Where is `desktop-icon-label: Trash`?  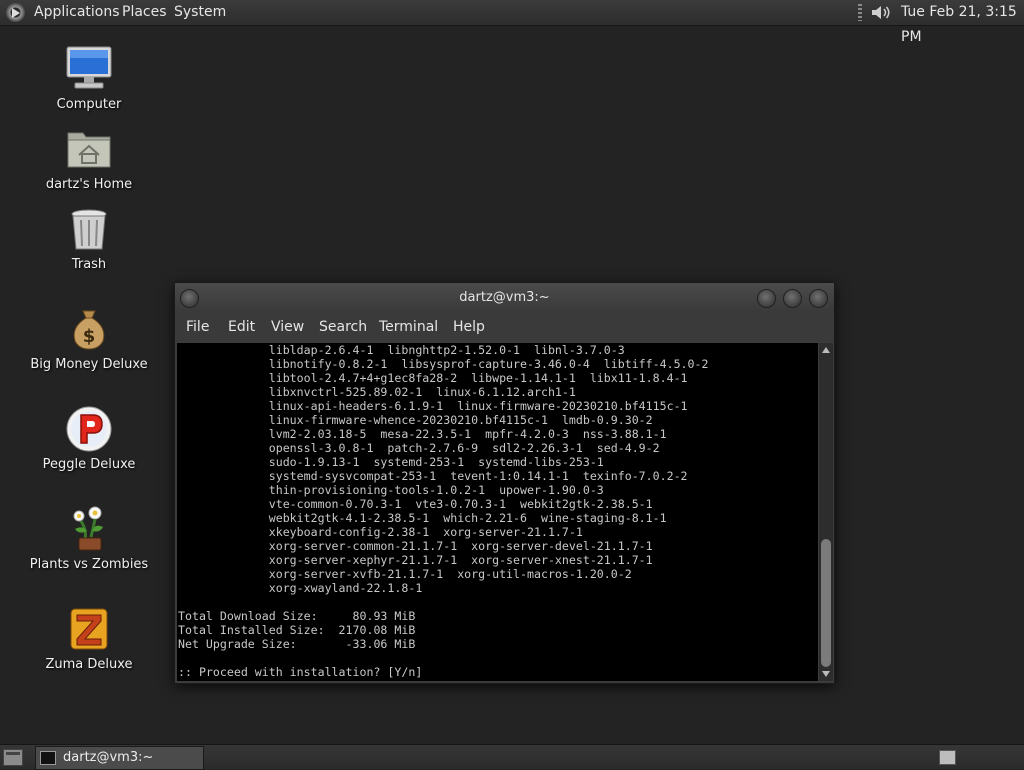
desktop-icon-label: Trash is located at coordinates (89, 264).